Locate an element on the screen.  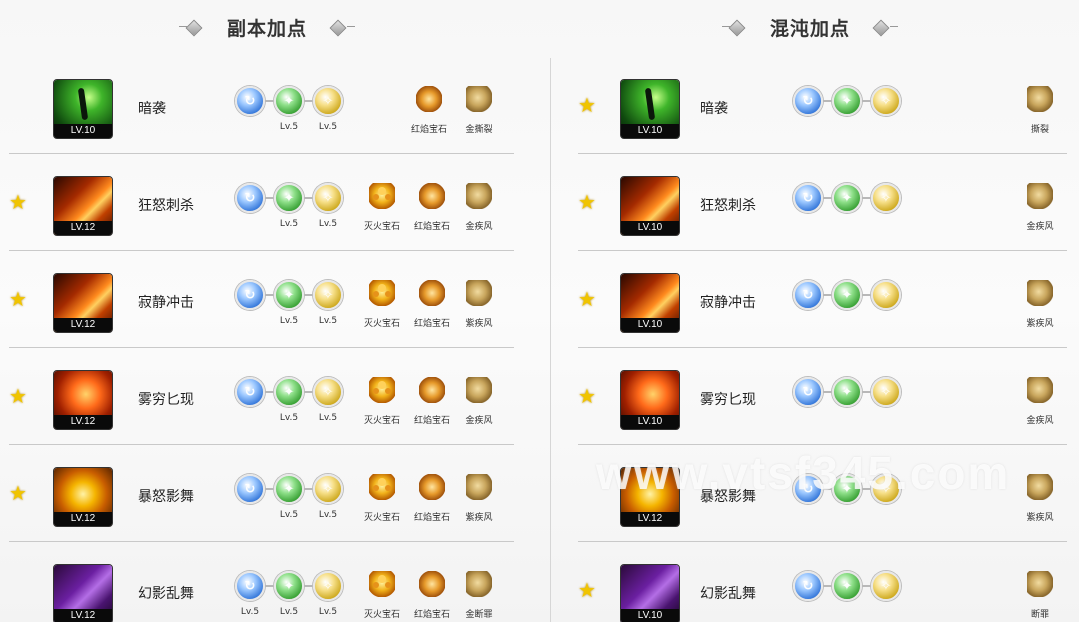
star-icon: ★ is located at coordinates (587, 299).